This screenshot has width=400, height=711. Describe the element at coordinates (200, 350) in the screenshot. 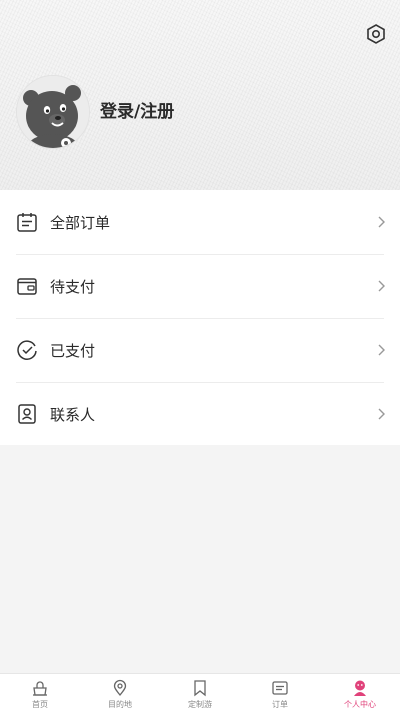

I see `menu-item-paid: 已支付` at that location.